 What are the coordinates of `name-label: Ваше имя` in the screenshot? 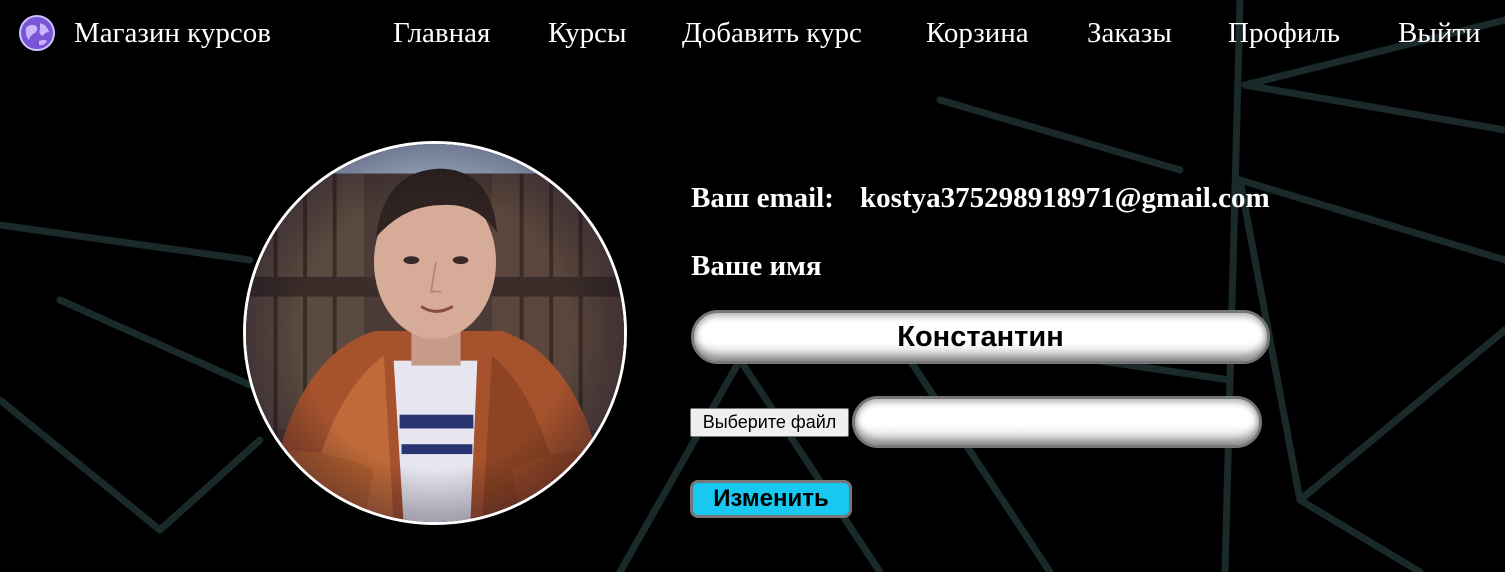 It's located at (756, 266).